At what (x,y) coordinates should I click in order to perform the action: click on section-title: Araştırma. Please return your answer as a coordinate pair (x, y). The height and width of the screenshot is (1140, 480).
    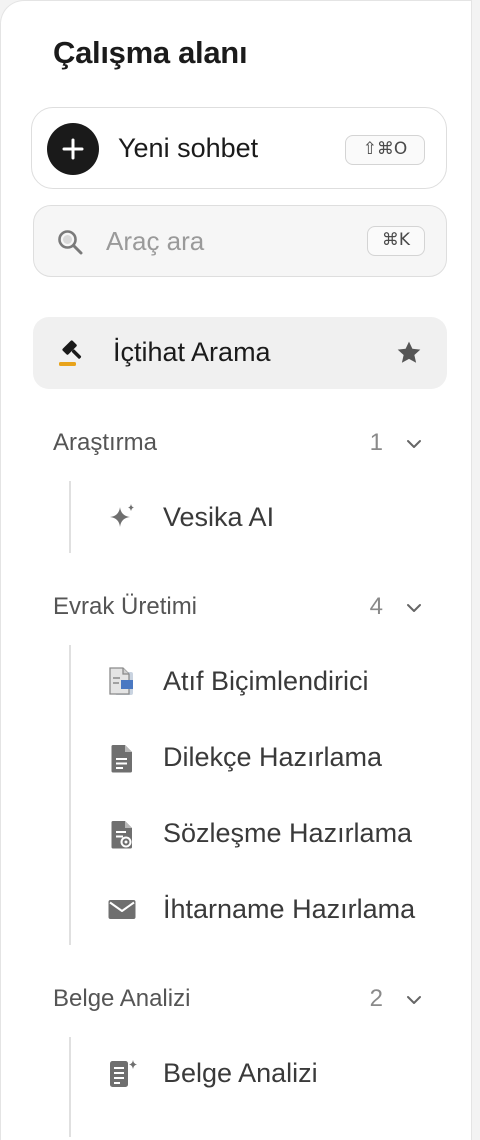
    Looking at the image, I should click on (105, 442).